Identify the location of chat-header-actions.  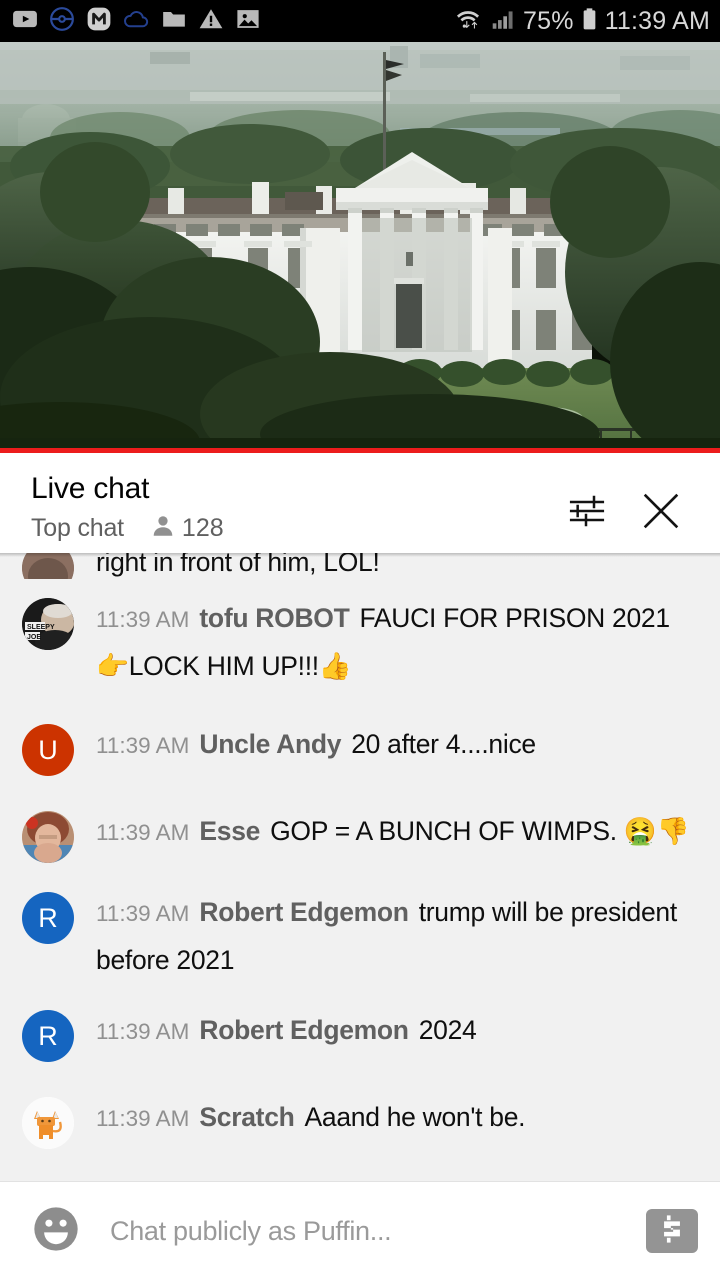
(624, 507).